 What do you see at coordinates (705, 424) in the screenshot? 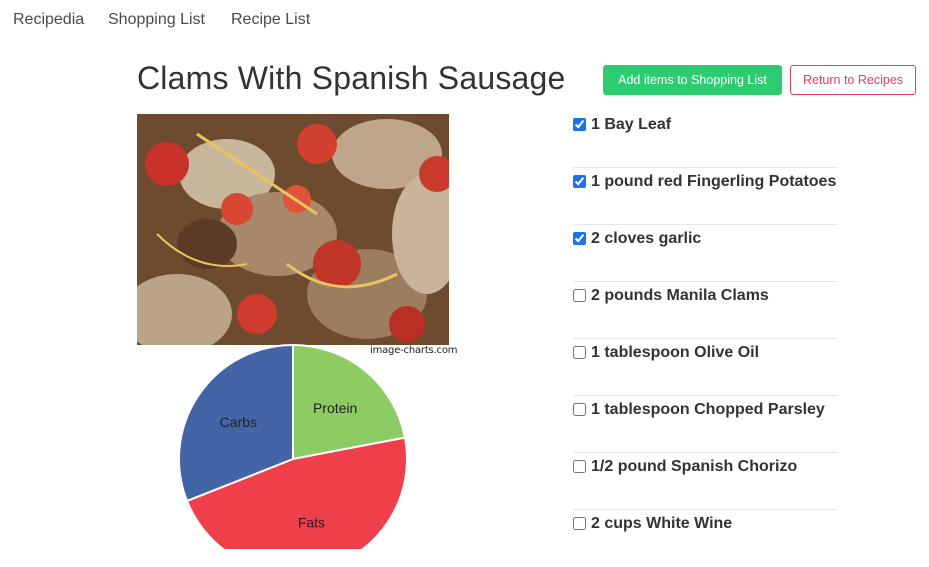
I see `list-item: 1 tablespoon Chopped Parsley` at bounding box center [705, 424].